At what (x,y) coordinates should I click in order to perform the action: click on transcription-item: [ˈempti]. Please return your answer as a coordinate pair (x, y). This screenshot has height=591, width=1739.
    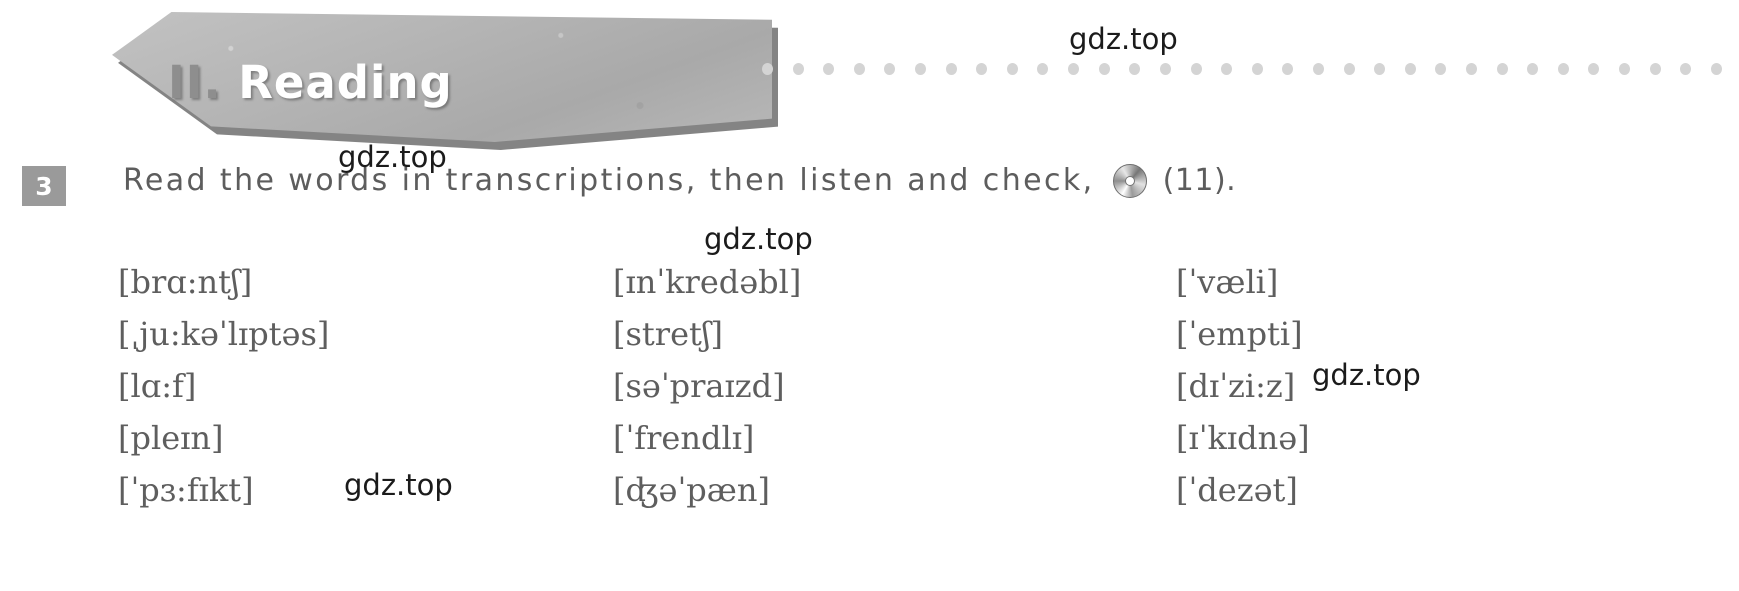
    Looking at the image, I should click on (1239, 334).